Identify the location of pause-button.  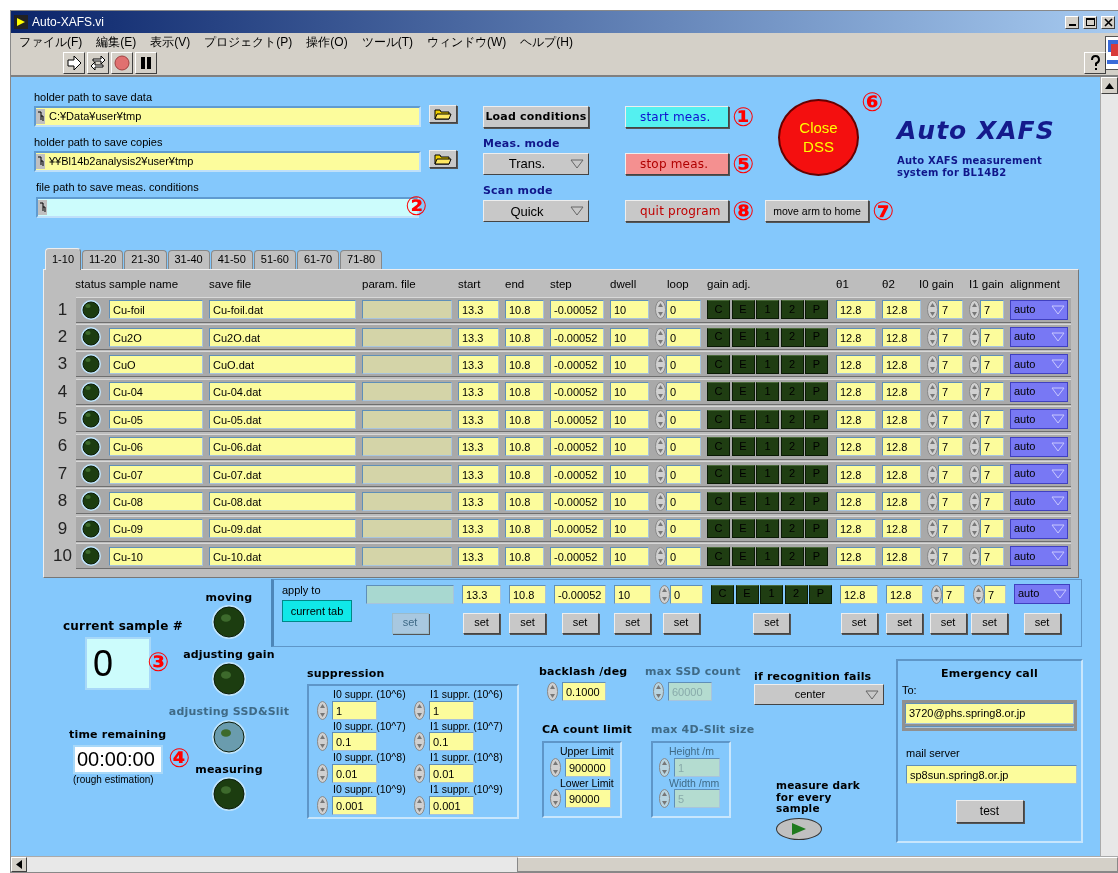
(146, 63).